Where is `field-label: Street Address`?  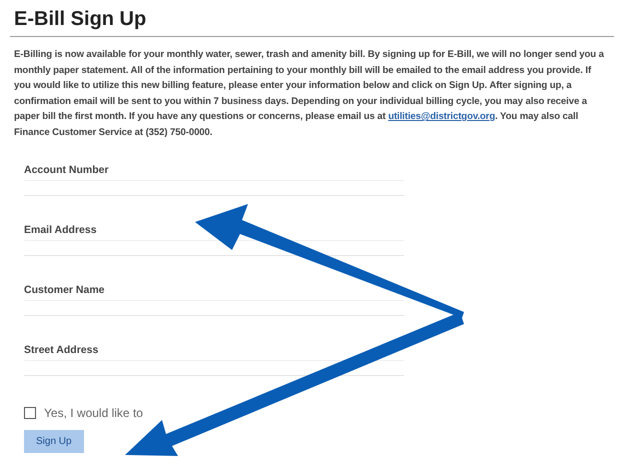
field-label: Street Address is located at coordinates (62, 350).